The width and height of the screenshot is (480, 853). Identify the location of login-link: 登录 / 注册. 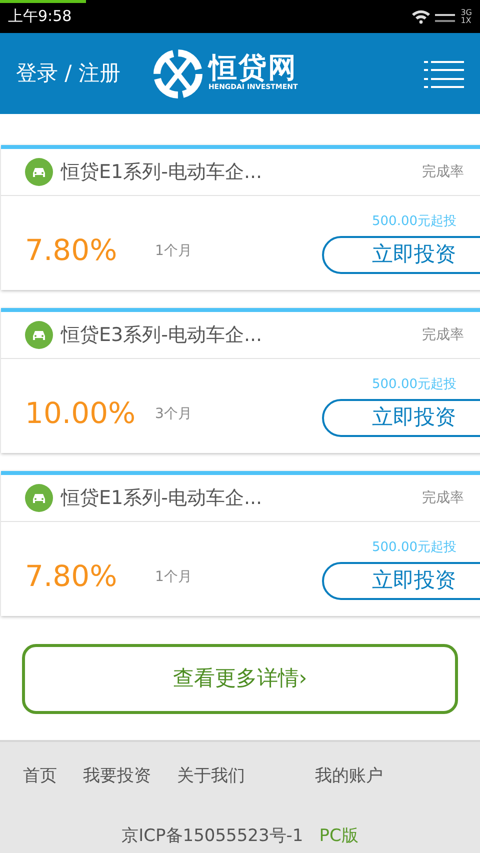
(68, 74).